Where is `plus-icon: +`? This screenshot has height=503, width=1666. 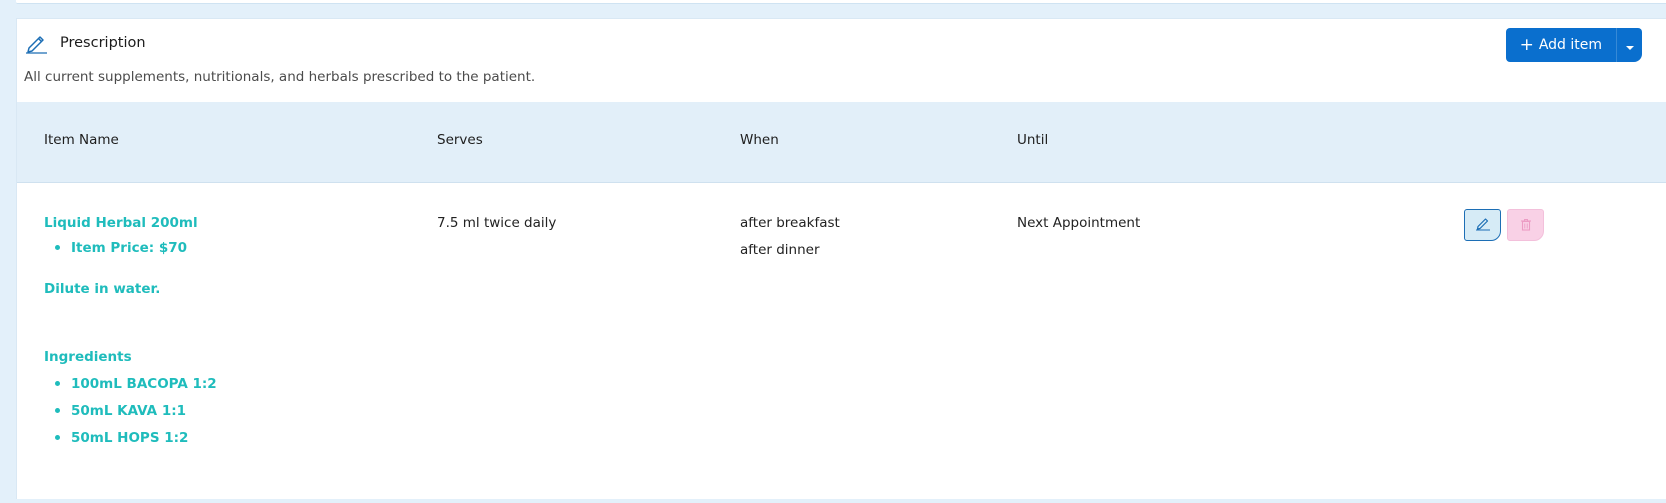
plus-icon: + is located at coordinates (1526, 44).